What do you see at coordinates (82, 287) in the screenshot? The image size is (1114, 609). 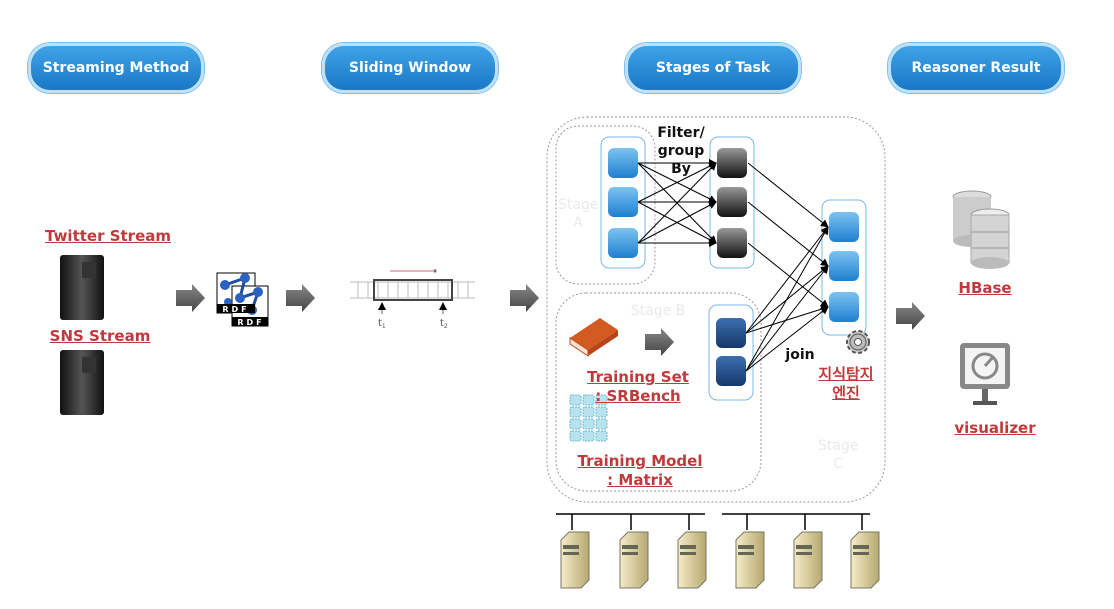 I see `twitter-server-icon` at bounding box center [82, 287].